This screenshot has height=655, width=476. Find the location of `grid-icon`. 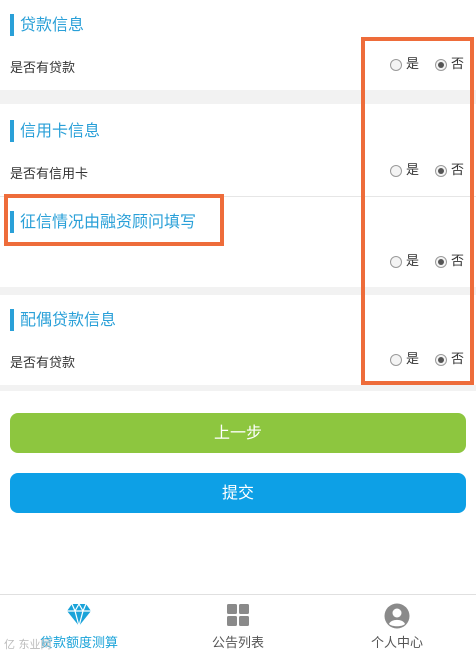

grid-icon is located at coordinates (238, 615).